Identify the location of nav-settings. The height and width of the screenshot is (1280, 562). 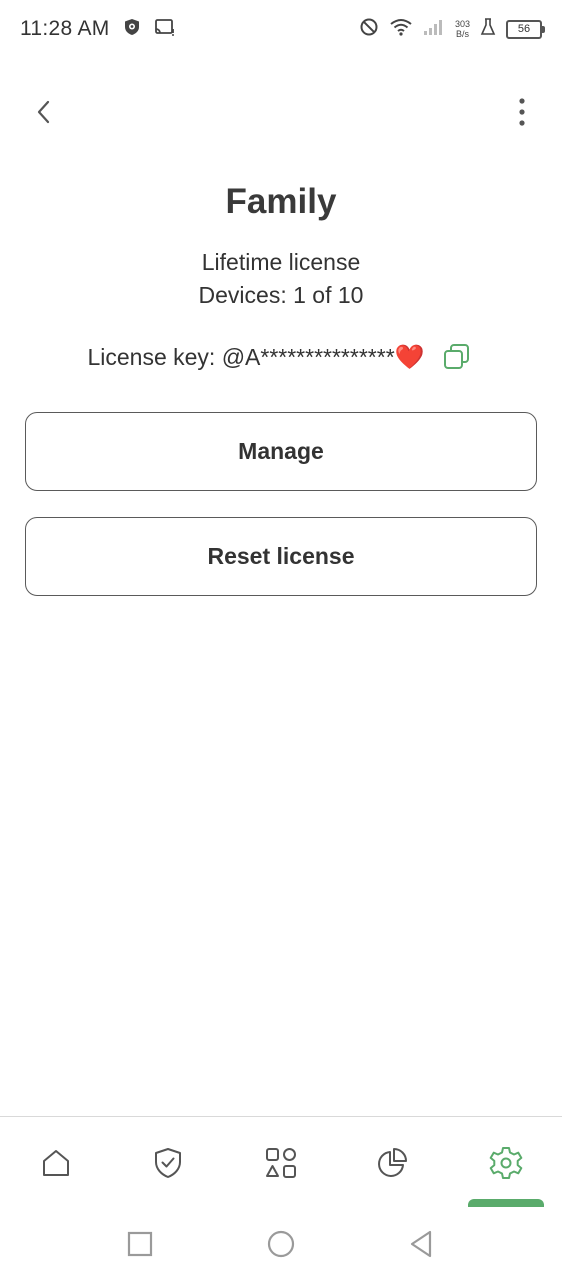
(506, 1163).